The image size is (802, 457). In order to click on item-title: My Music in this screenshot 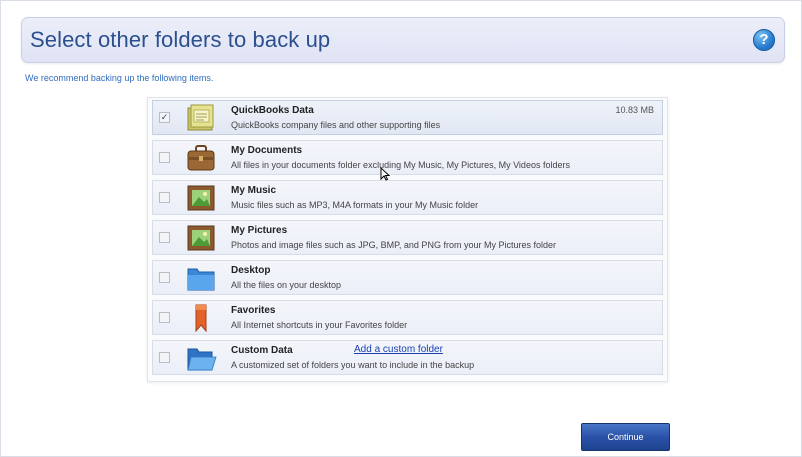, I will do `click(254, 190)`.